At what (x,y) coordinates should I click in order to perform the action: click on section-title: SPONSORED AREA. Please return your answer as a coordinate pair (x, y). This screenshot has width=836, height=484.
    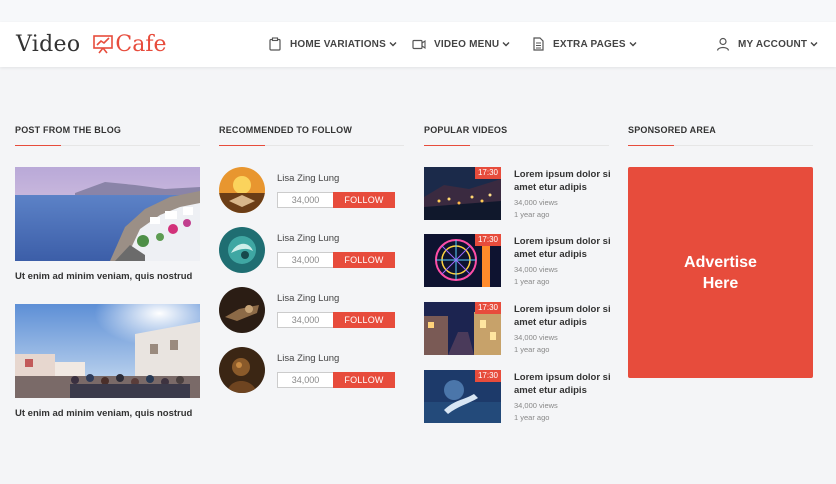
    Looking at the image, I should click on (672, 130).